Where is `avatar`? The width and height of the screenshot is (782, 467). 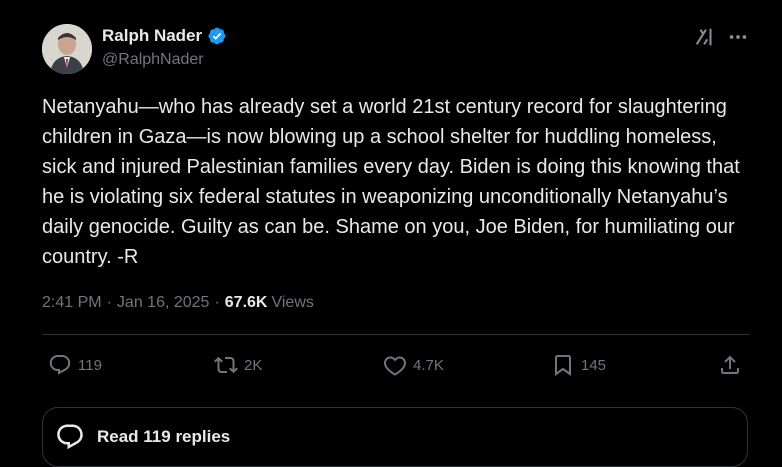
avatar is located at coordinates (67, 49).